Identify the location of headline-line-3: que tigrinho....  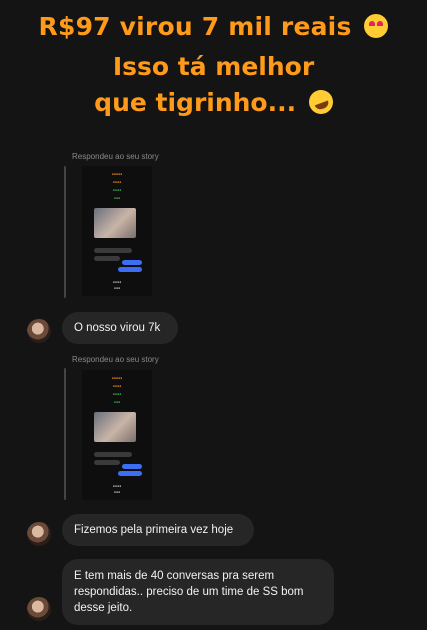
(213, 102).